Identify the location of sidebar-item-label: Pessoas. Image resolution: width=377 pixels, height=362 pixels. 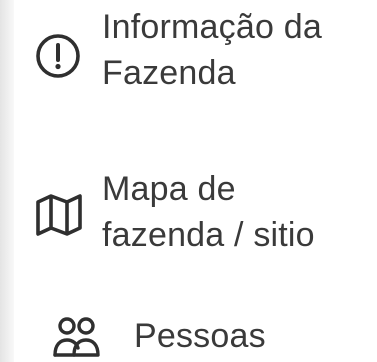
(200, 336).